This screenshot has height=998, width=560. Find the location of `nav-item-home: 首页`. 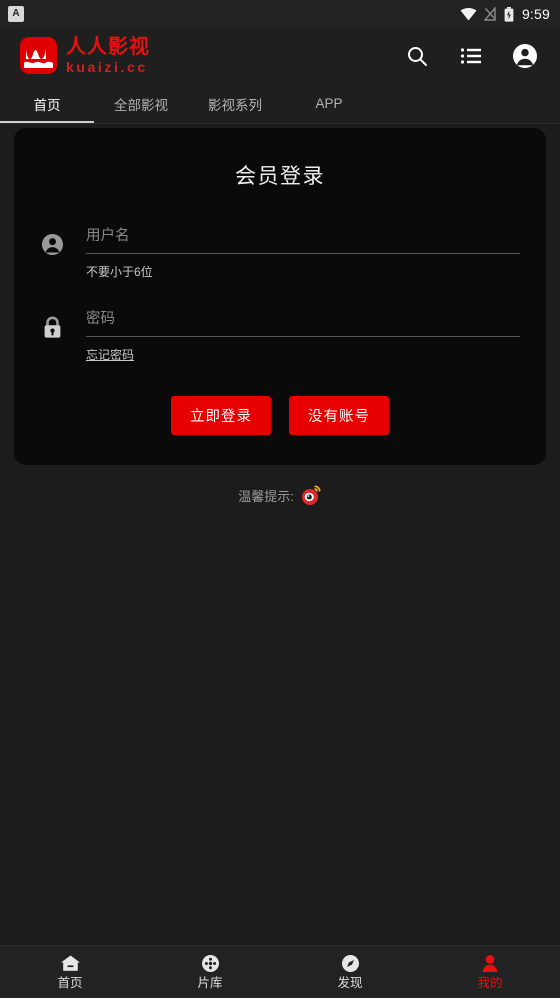

nav-item-home: 首页 is located at coordinates (70, 972).